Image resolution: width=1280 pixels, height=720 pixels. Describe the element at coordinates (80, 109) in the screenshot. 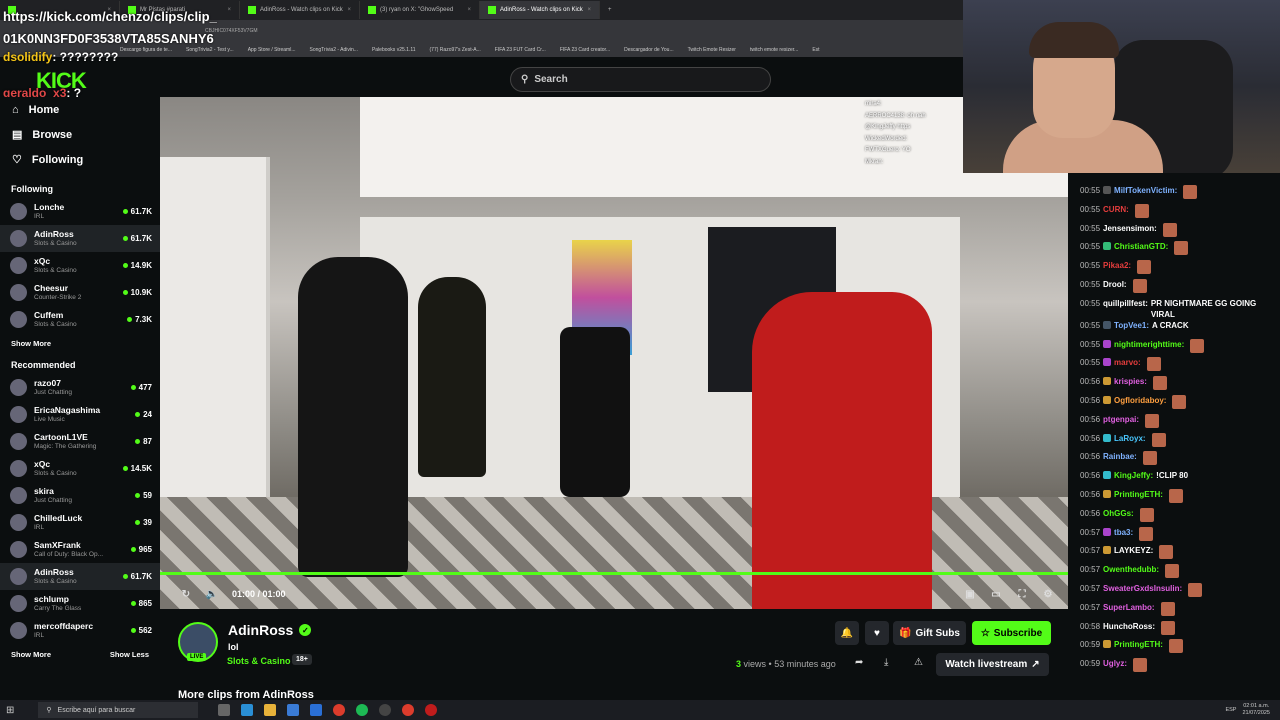

I see `sidebar-home: ⌂ Home` at that location.